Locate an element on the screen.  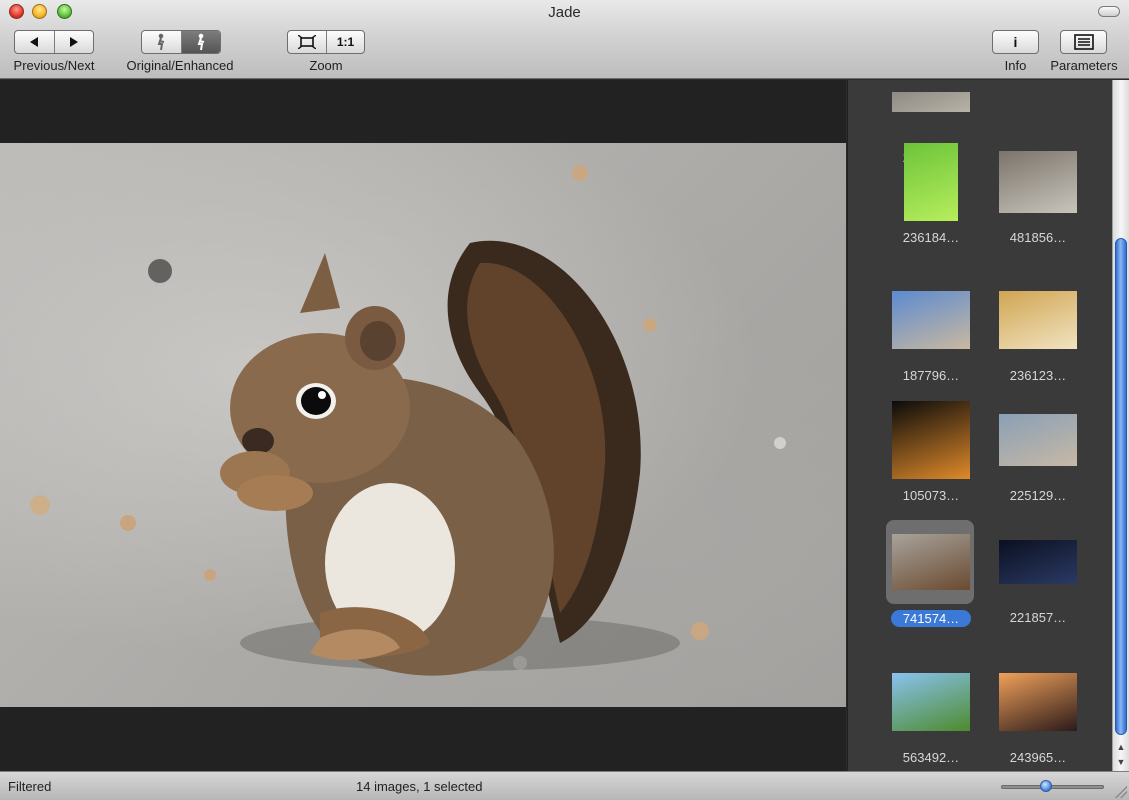
original-enhanced-control is located at coordinates (181, 42).